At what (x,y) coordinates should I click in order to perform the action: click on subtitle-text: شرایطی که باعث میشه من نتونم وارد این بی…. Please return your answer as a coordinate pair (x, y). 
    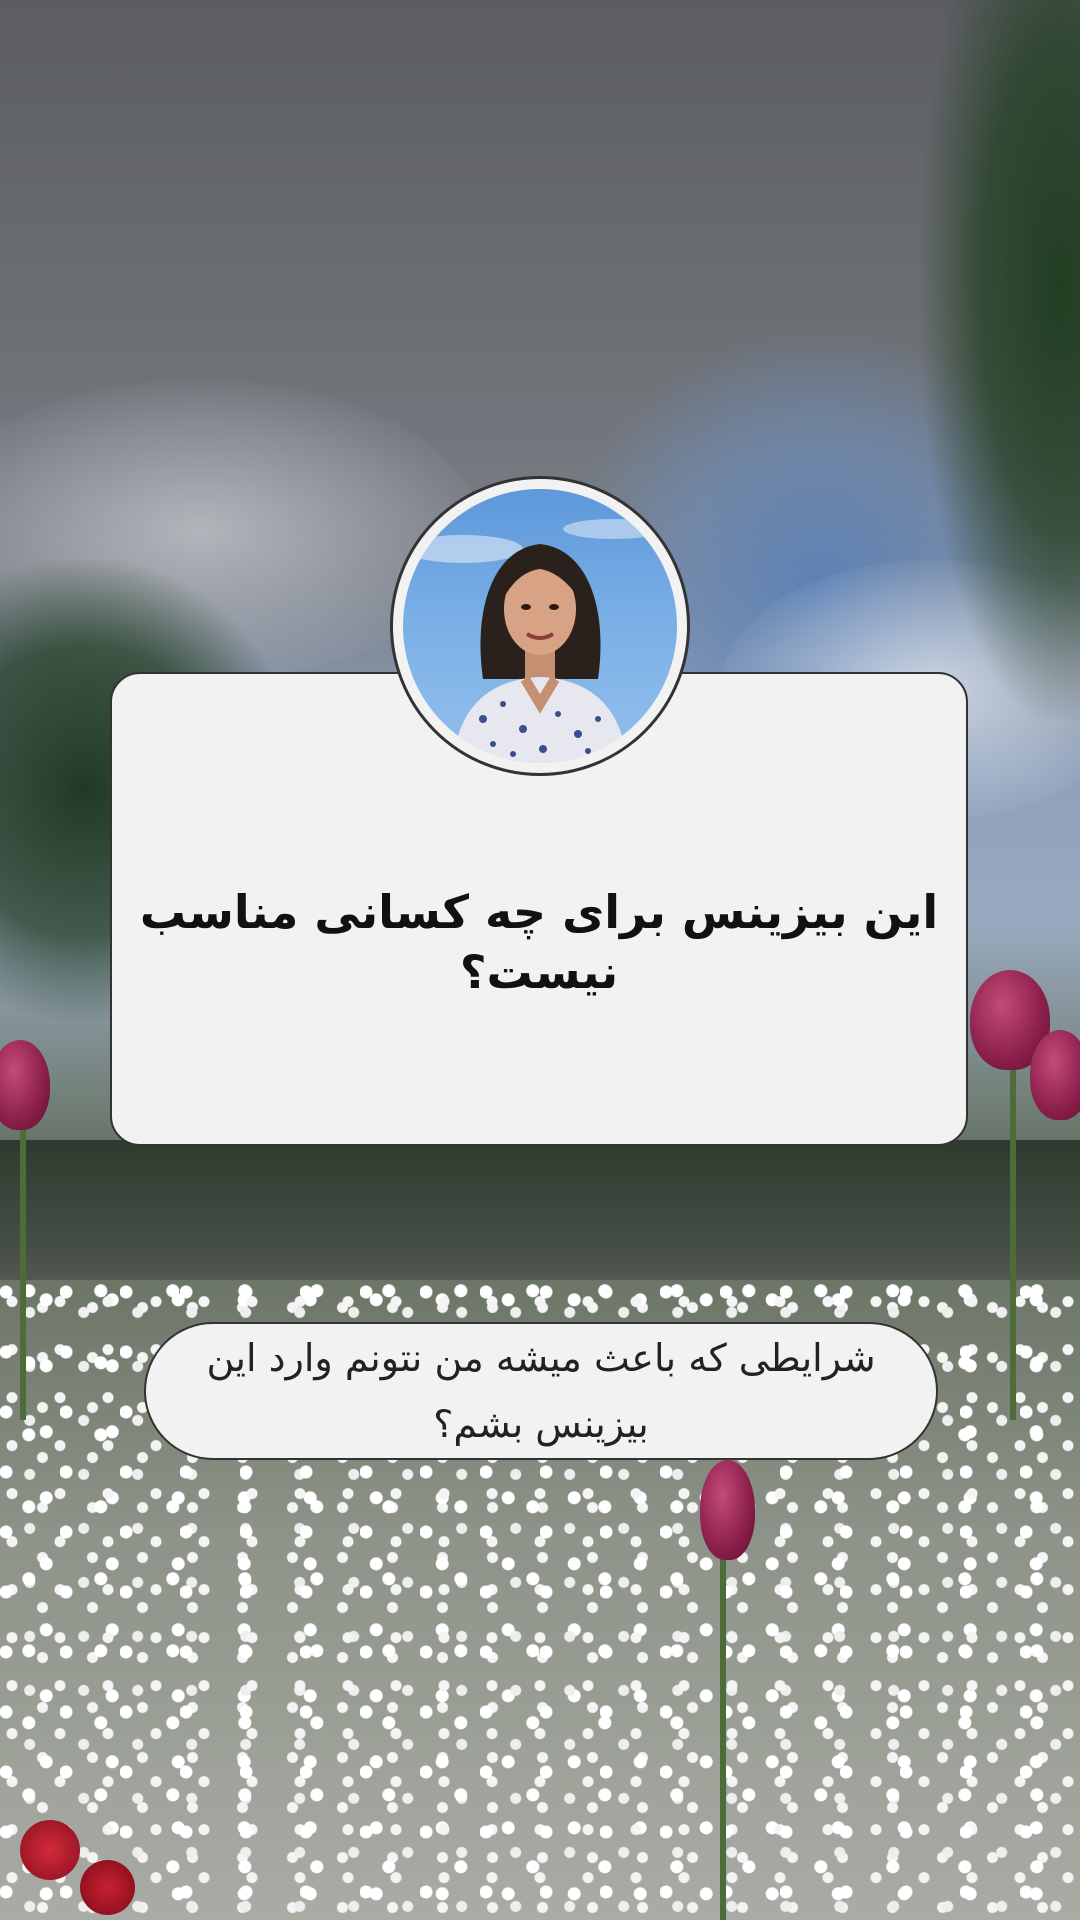
    Looking at the image, I should click on (541, 1391).